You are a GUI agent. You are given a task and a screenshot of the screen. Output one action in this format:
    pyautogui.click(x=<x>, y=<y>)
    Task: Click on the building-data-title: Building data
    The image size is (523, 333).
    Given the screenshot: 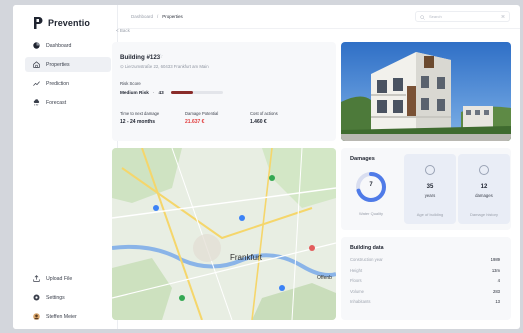 What is the action you would take?
    pyautogui.click(x=367, y=248)
    